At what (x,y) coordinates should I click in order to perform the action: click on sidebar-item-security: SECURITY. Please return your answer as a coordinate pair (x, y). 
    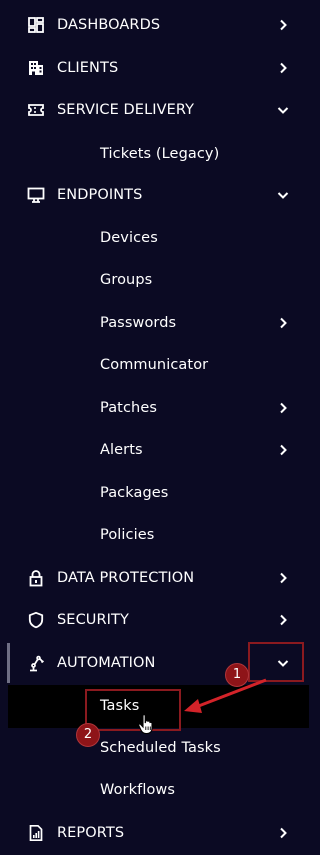
    Looking at the image, I should click on (154, 620).